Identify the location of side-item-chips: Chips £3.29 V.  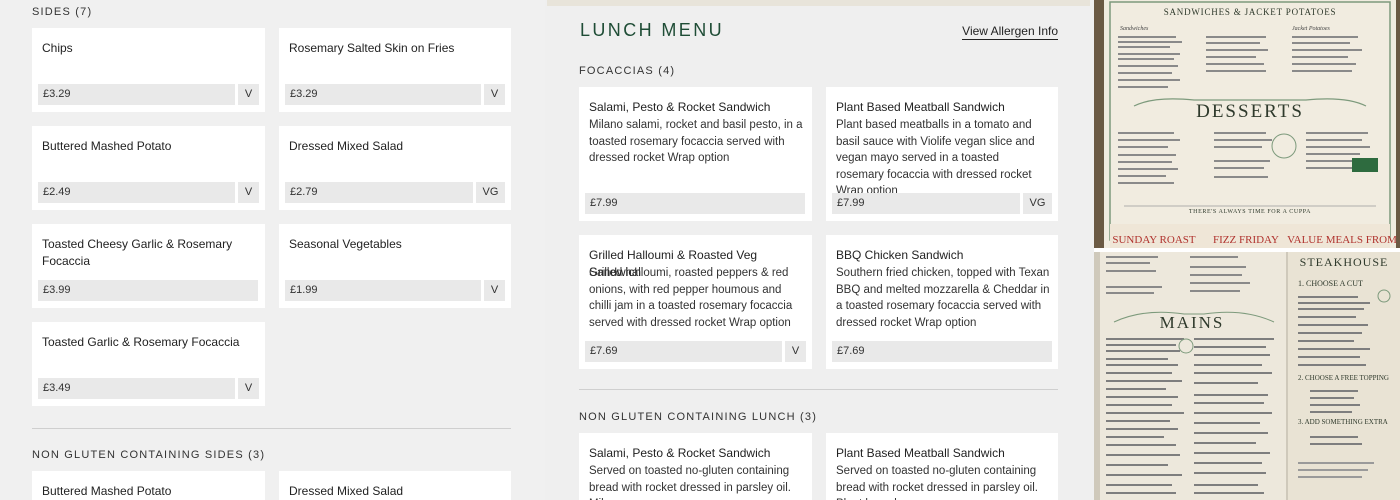
(148, 70).